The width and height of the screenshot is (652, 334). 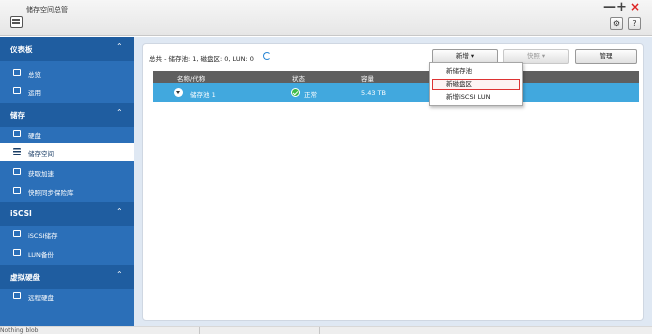 What do you see at coordinates (21, 49) in the screenshot?
I see `sidebar-section-label: 仪表板` at bounding box center [21, 49].